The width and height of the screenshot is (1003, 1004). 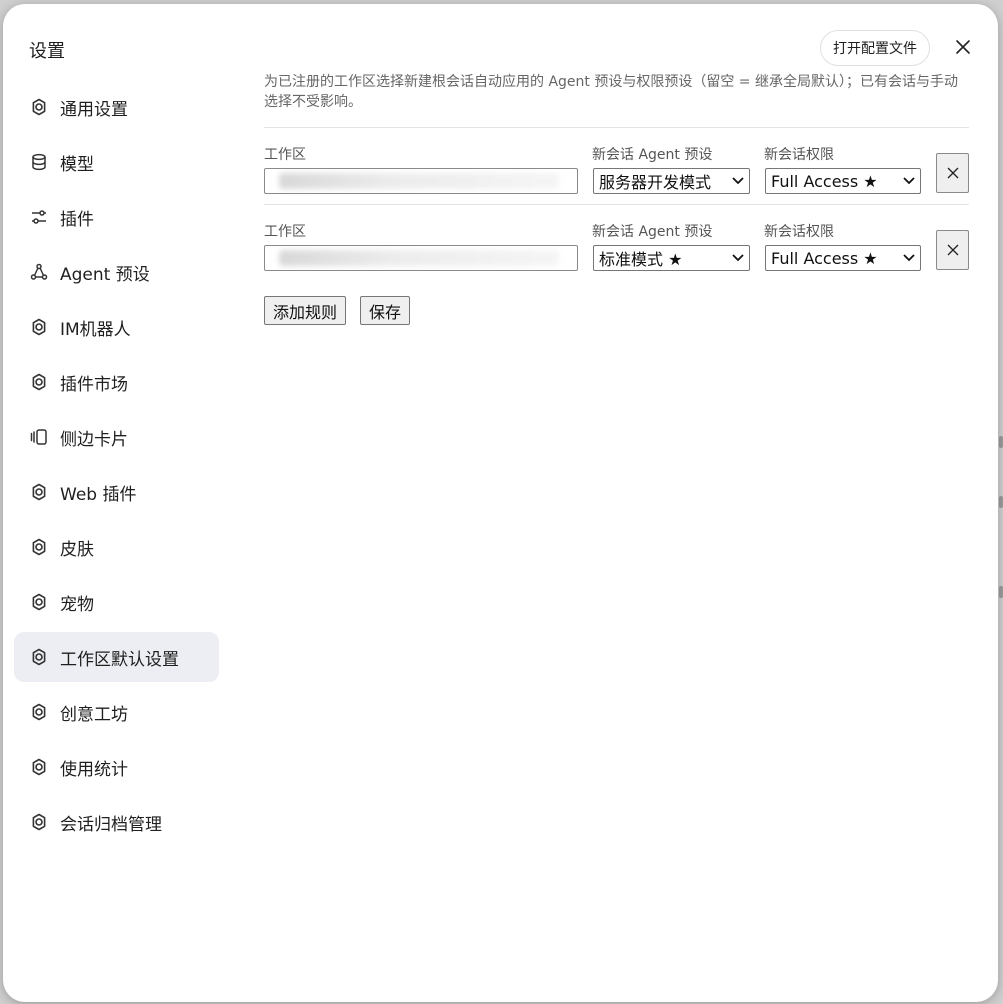 I want to click on sidebar-item: 使用统计, so click(x=116, y=767).